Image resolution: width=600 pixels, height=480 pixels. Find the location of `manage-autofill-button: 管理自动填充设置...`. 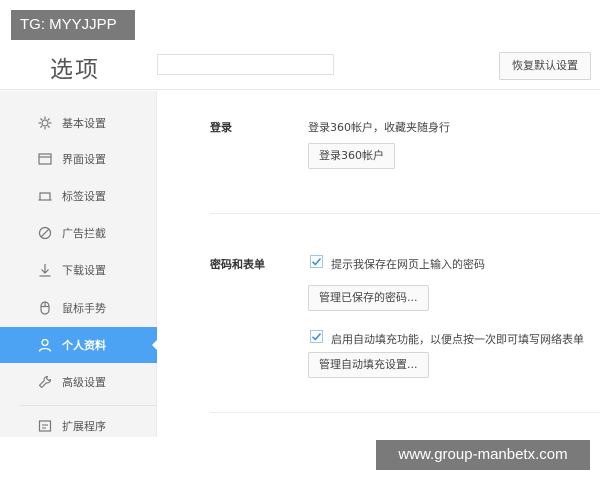

manage-autofill-button: 管理自动填充设置... is located at coordinates (368, 365).